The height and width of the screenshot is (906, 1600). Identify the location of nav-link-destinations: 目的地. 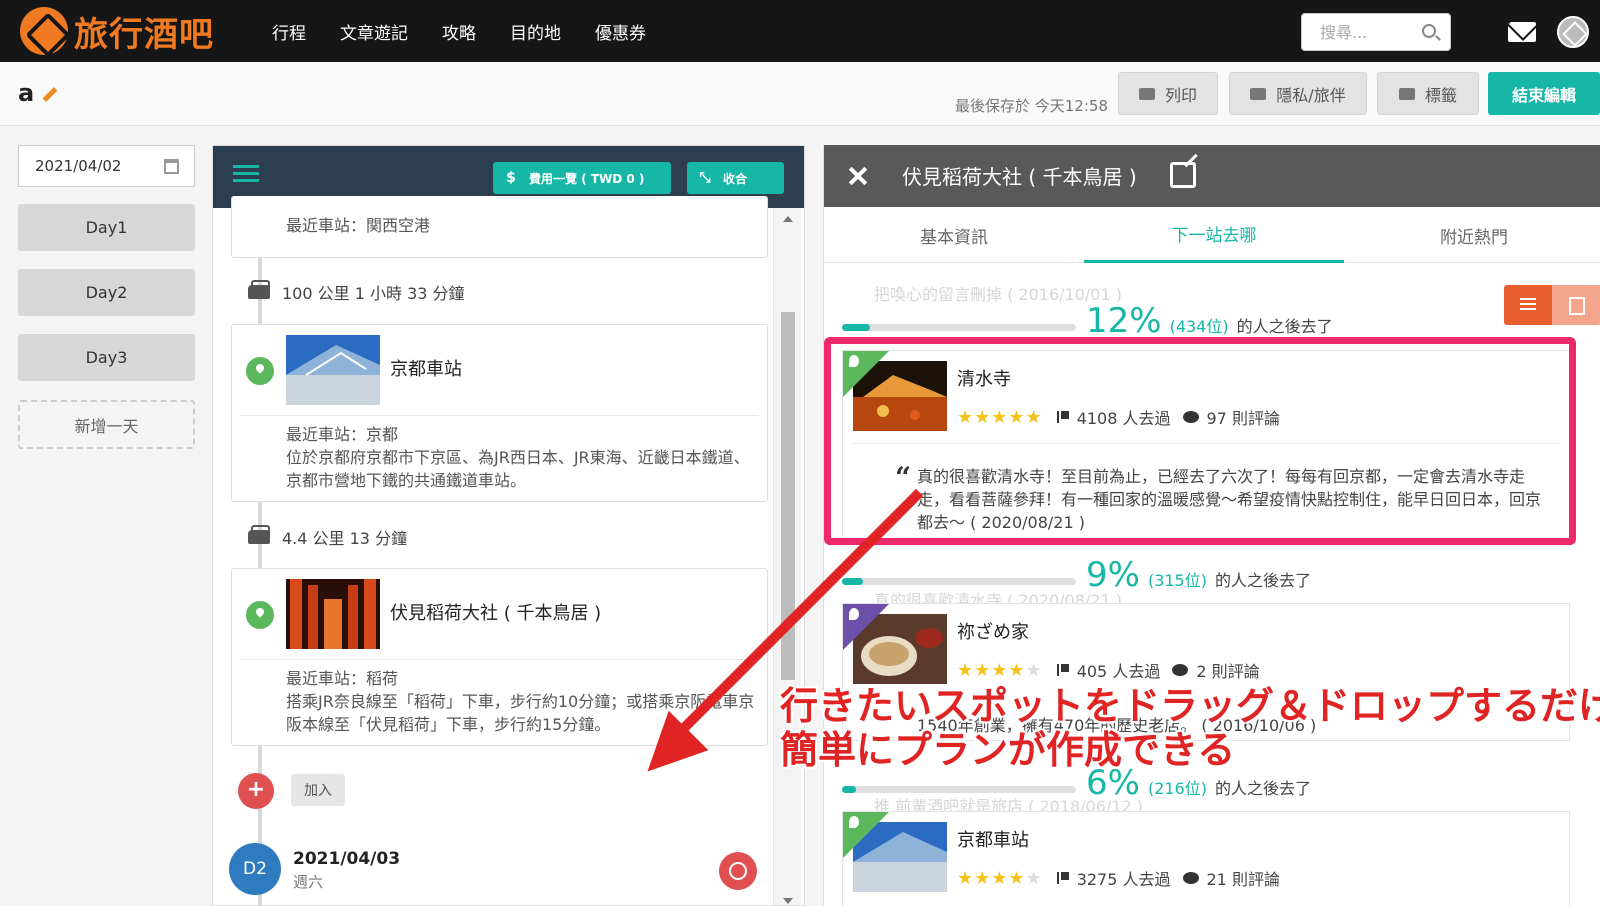
(535, 31).